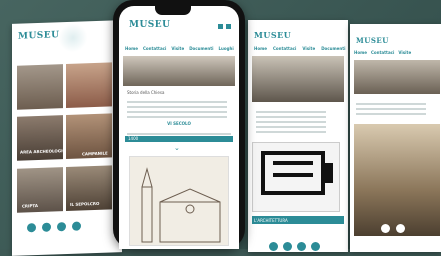  Describe the element at coordinates (89, 85) in the screenshot. I see `tile-bell-tower` at that location.